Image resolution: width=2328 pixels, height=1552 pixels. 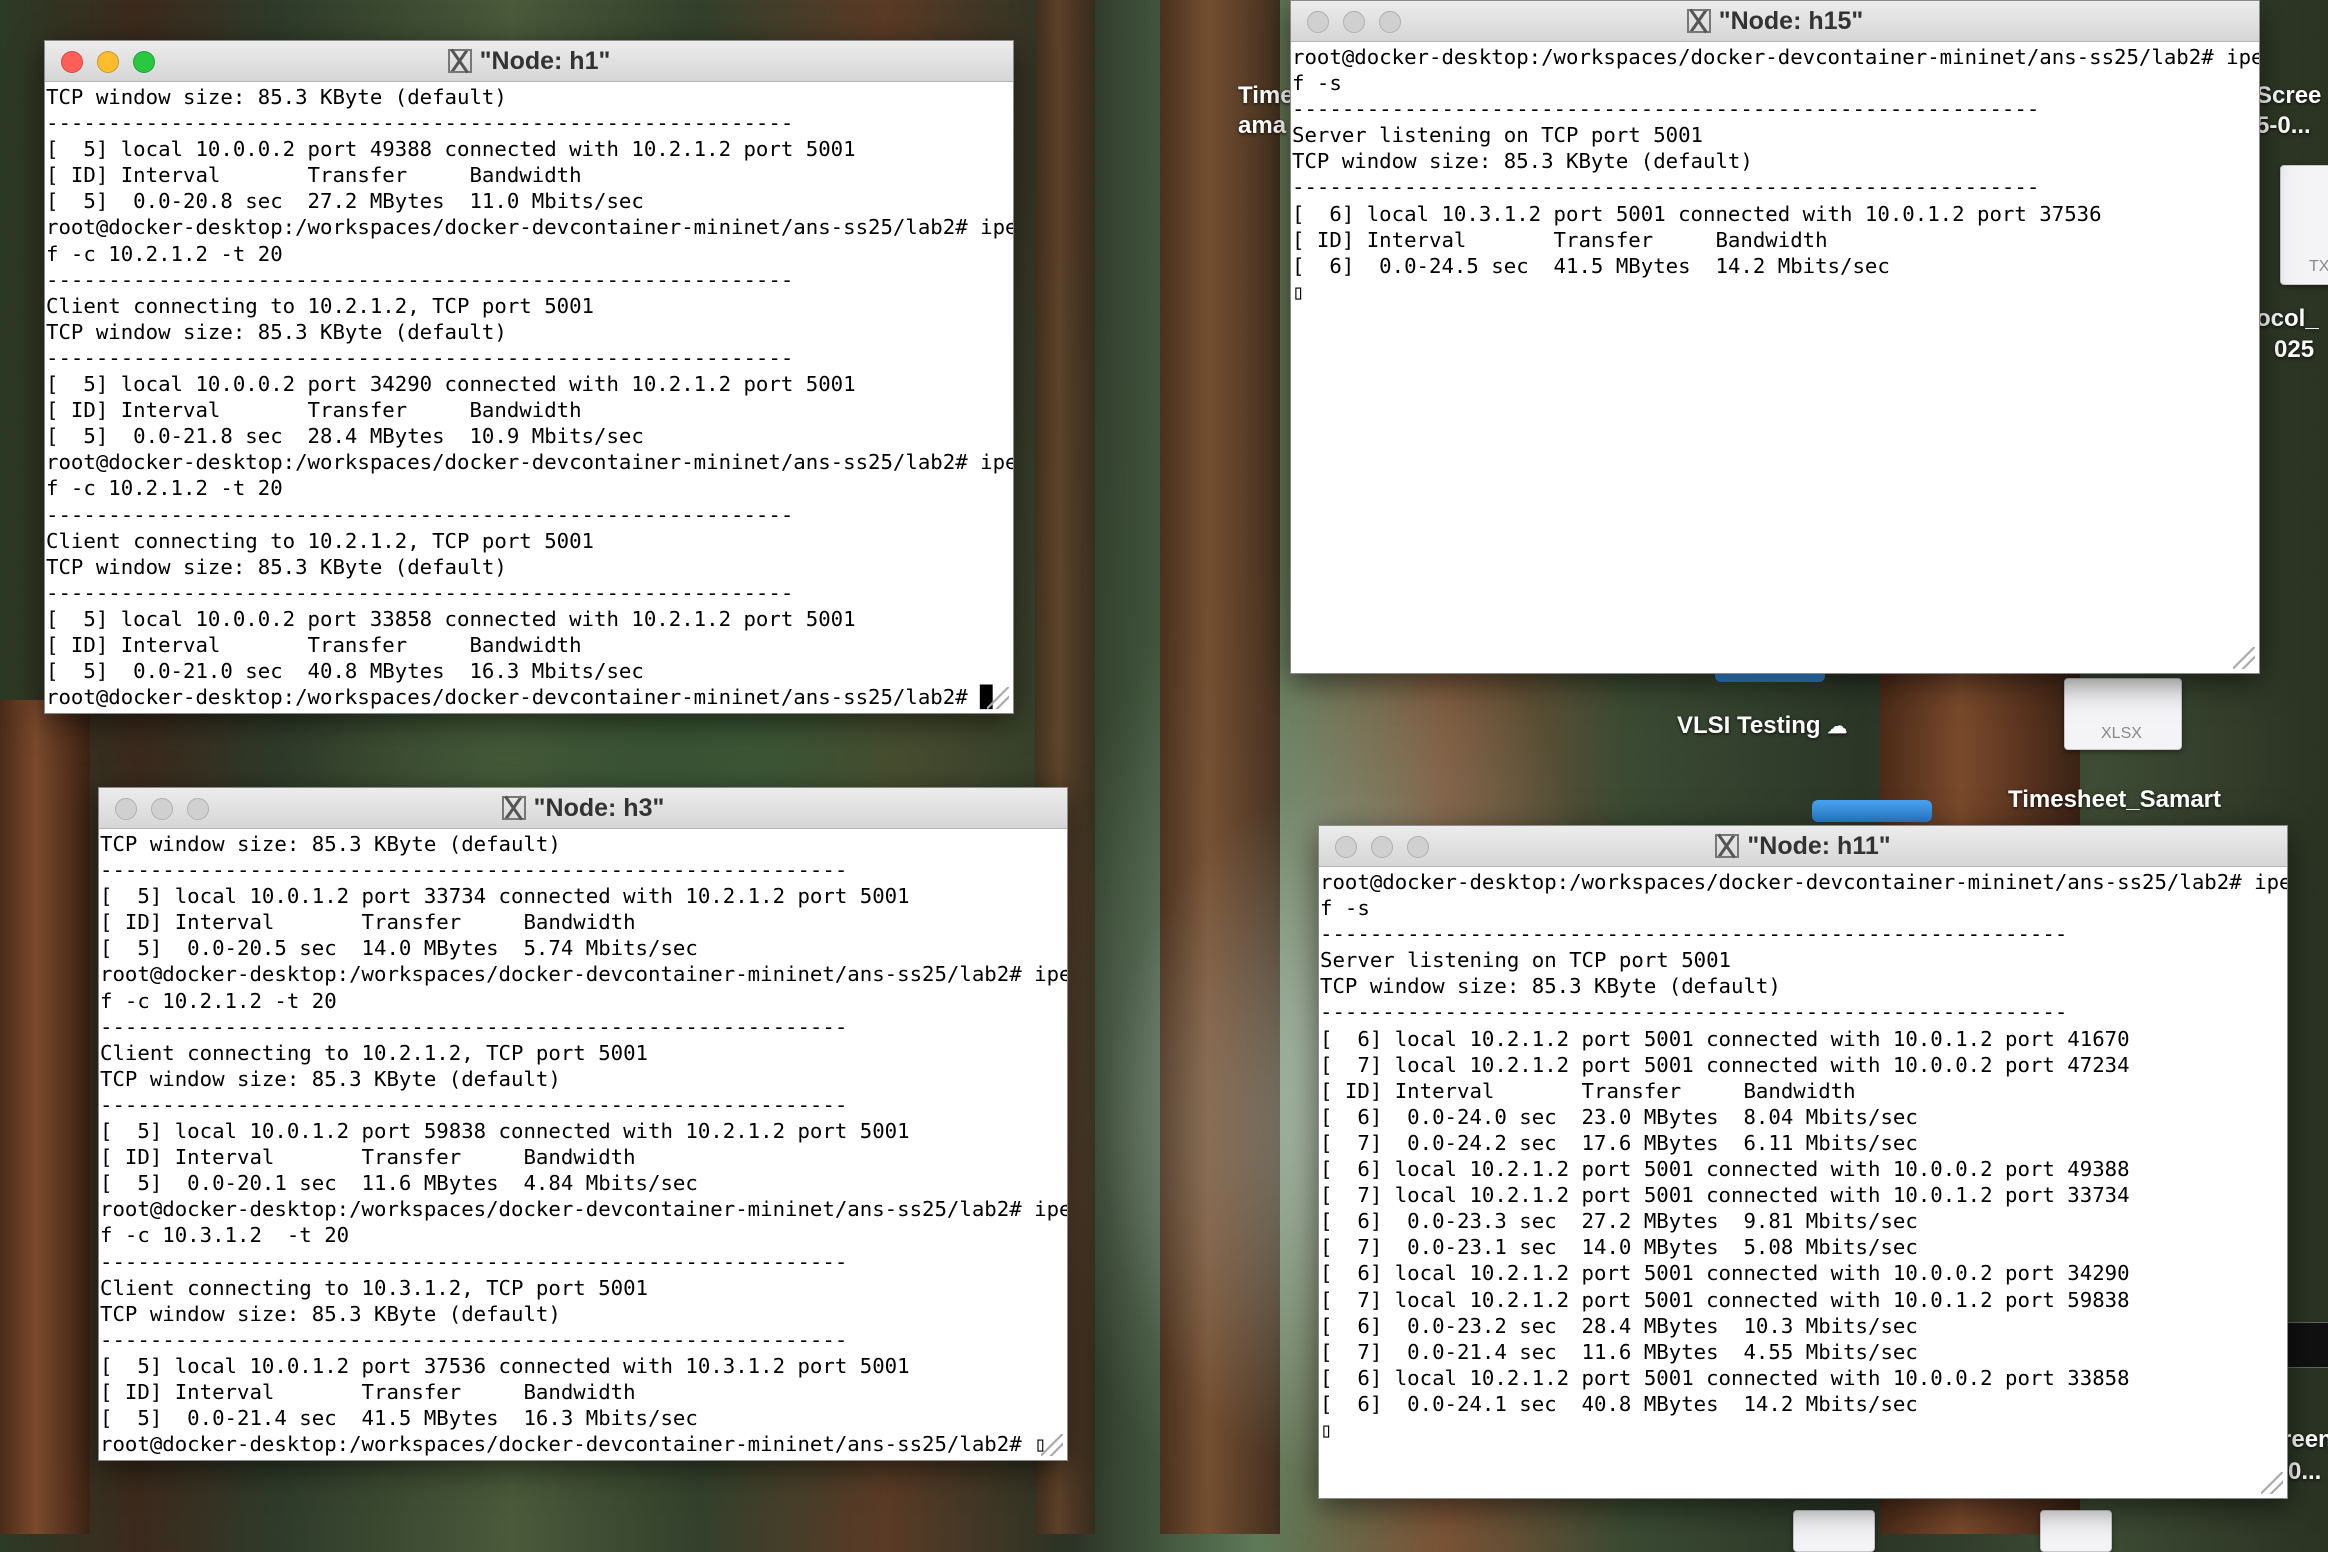 What do you see at coordinates (2304, 225) in the screenshot?
I see `file-icon: TX` at bounding box center [2304, 225].